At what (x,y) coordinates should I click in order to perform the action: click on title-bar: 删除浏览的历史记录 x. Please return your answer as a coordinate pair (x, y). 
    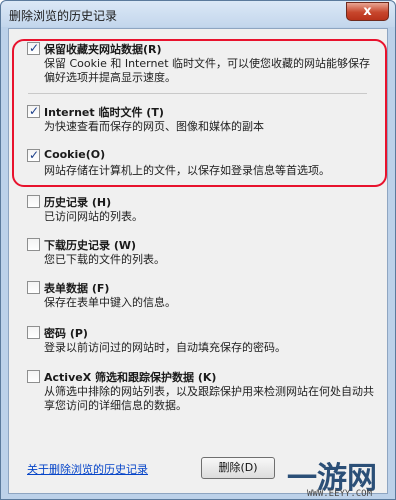
    Looking at the image, I should click on (198, 14).